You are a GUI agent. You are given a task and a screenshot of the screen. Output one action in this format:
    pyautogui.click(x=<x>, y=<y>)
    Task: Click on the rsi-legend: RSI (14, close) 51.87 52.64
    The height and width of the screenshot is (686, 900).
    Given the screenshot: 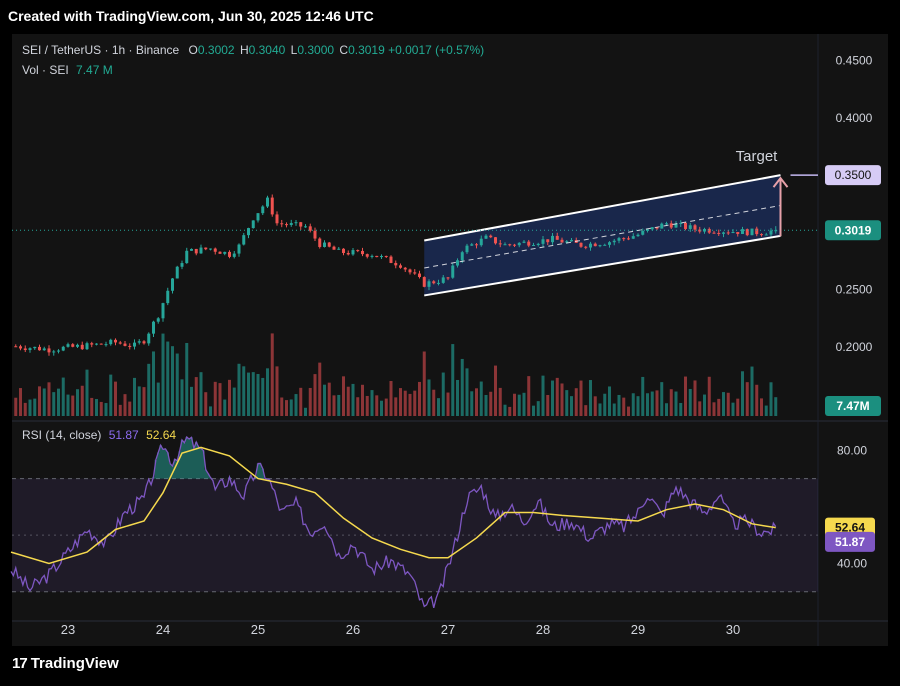 What is the action you would take?
    pyautogui.click(x=99, y=435)
    